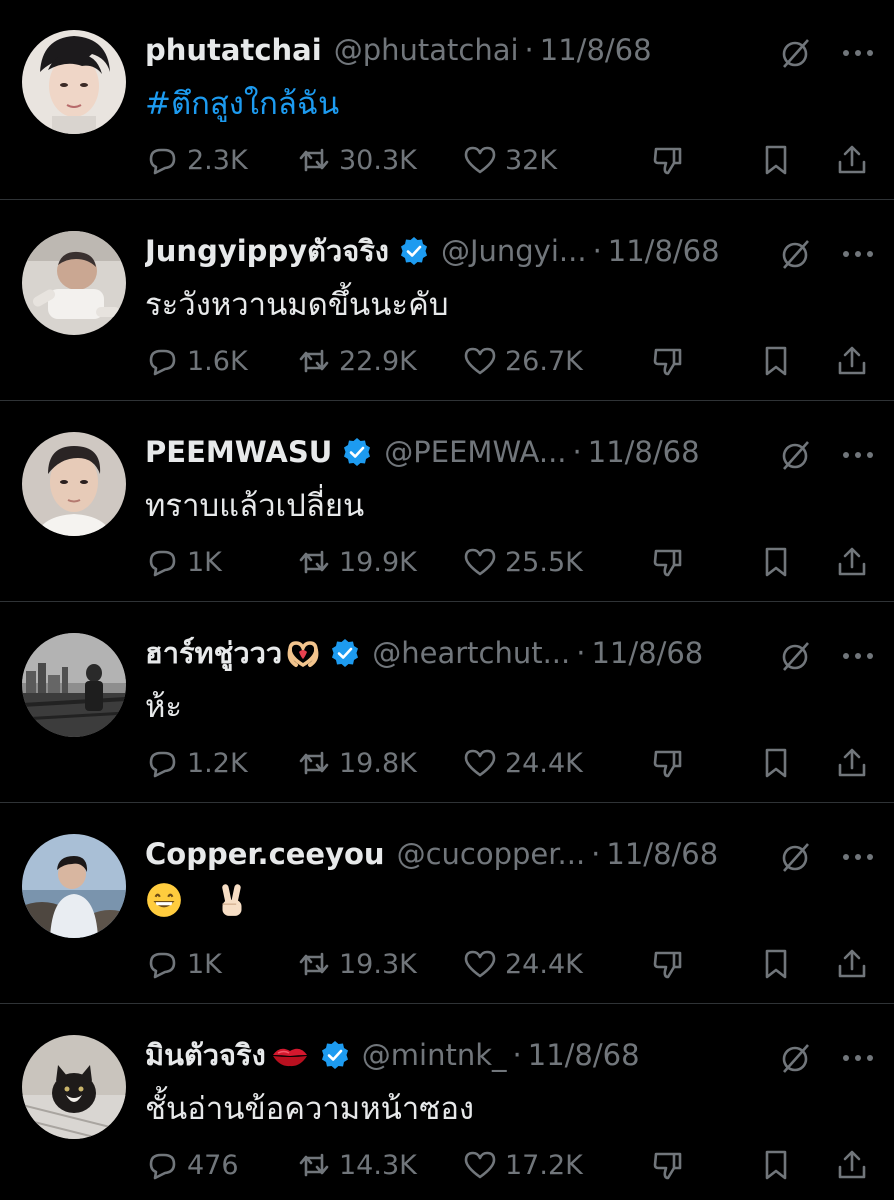 The width and height of the screenshot is (894, 1200). What do you see at coordinates (357, 562) in the screenshot?
I see `repost-button: 19.9K` at bounding box center [357, 562].